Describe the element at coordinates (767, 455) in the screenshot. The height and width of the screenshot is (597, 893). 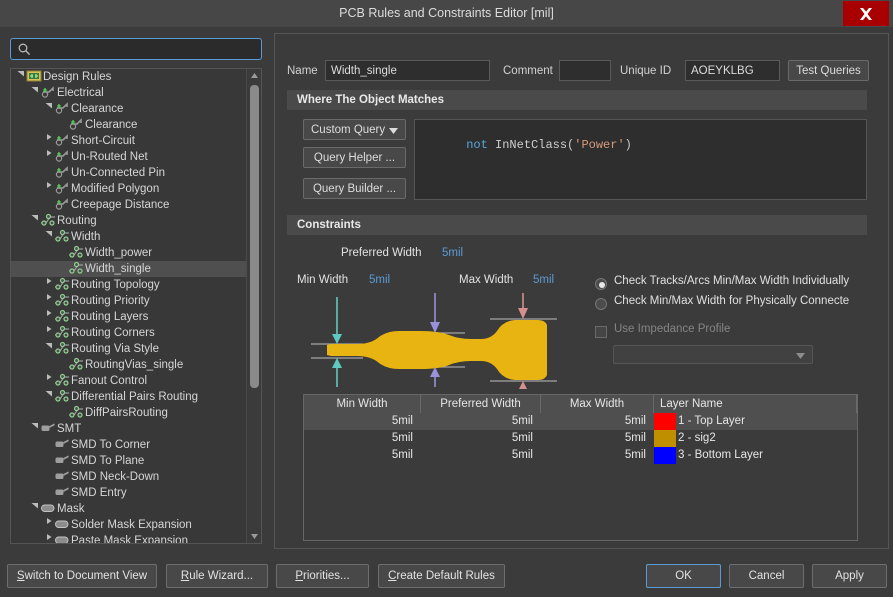
I see `table-cell-layer-name: 3 - Bottom Layer` at that location.